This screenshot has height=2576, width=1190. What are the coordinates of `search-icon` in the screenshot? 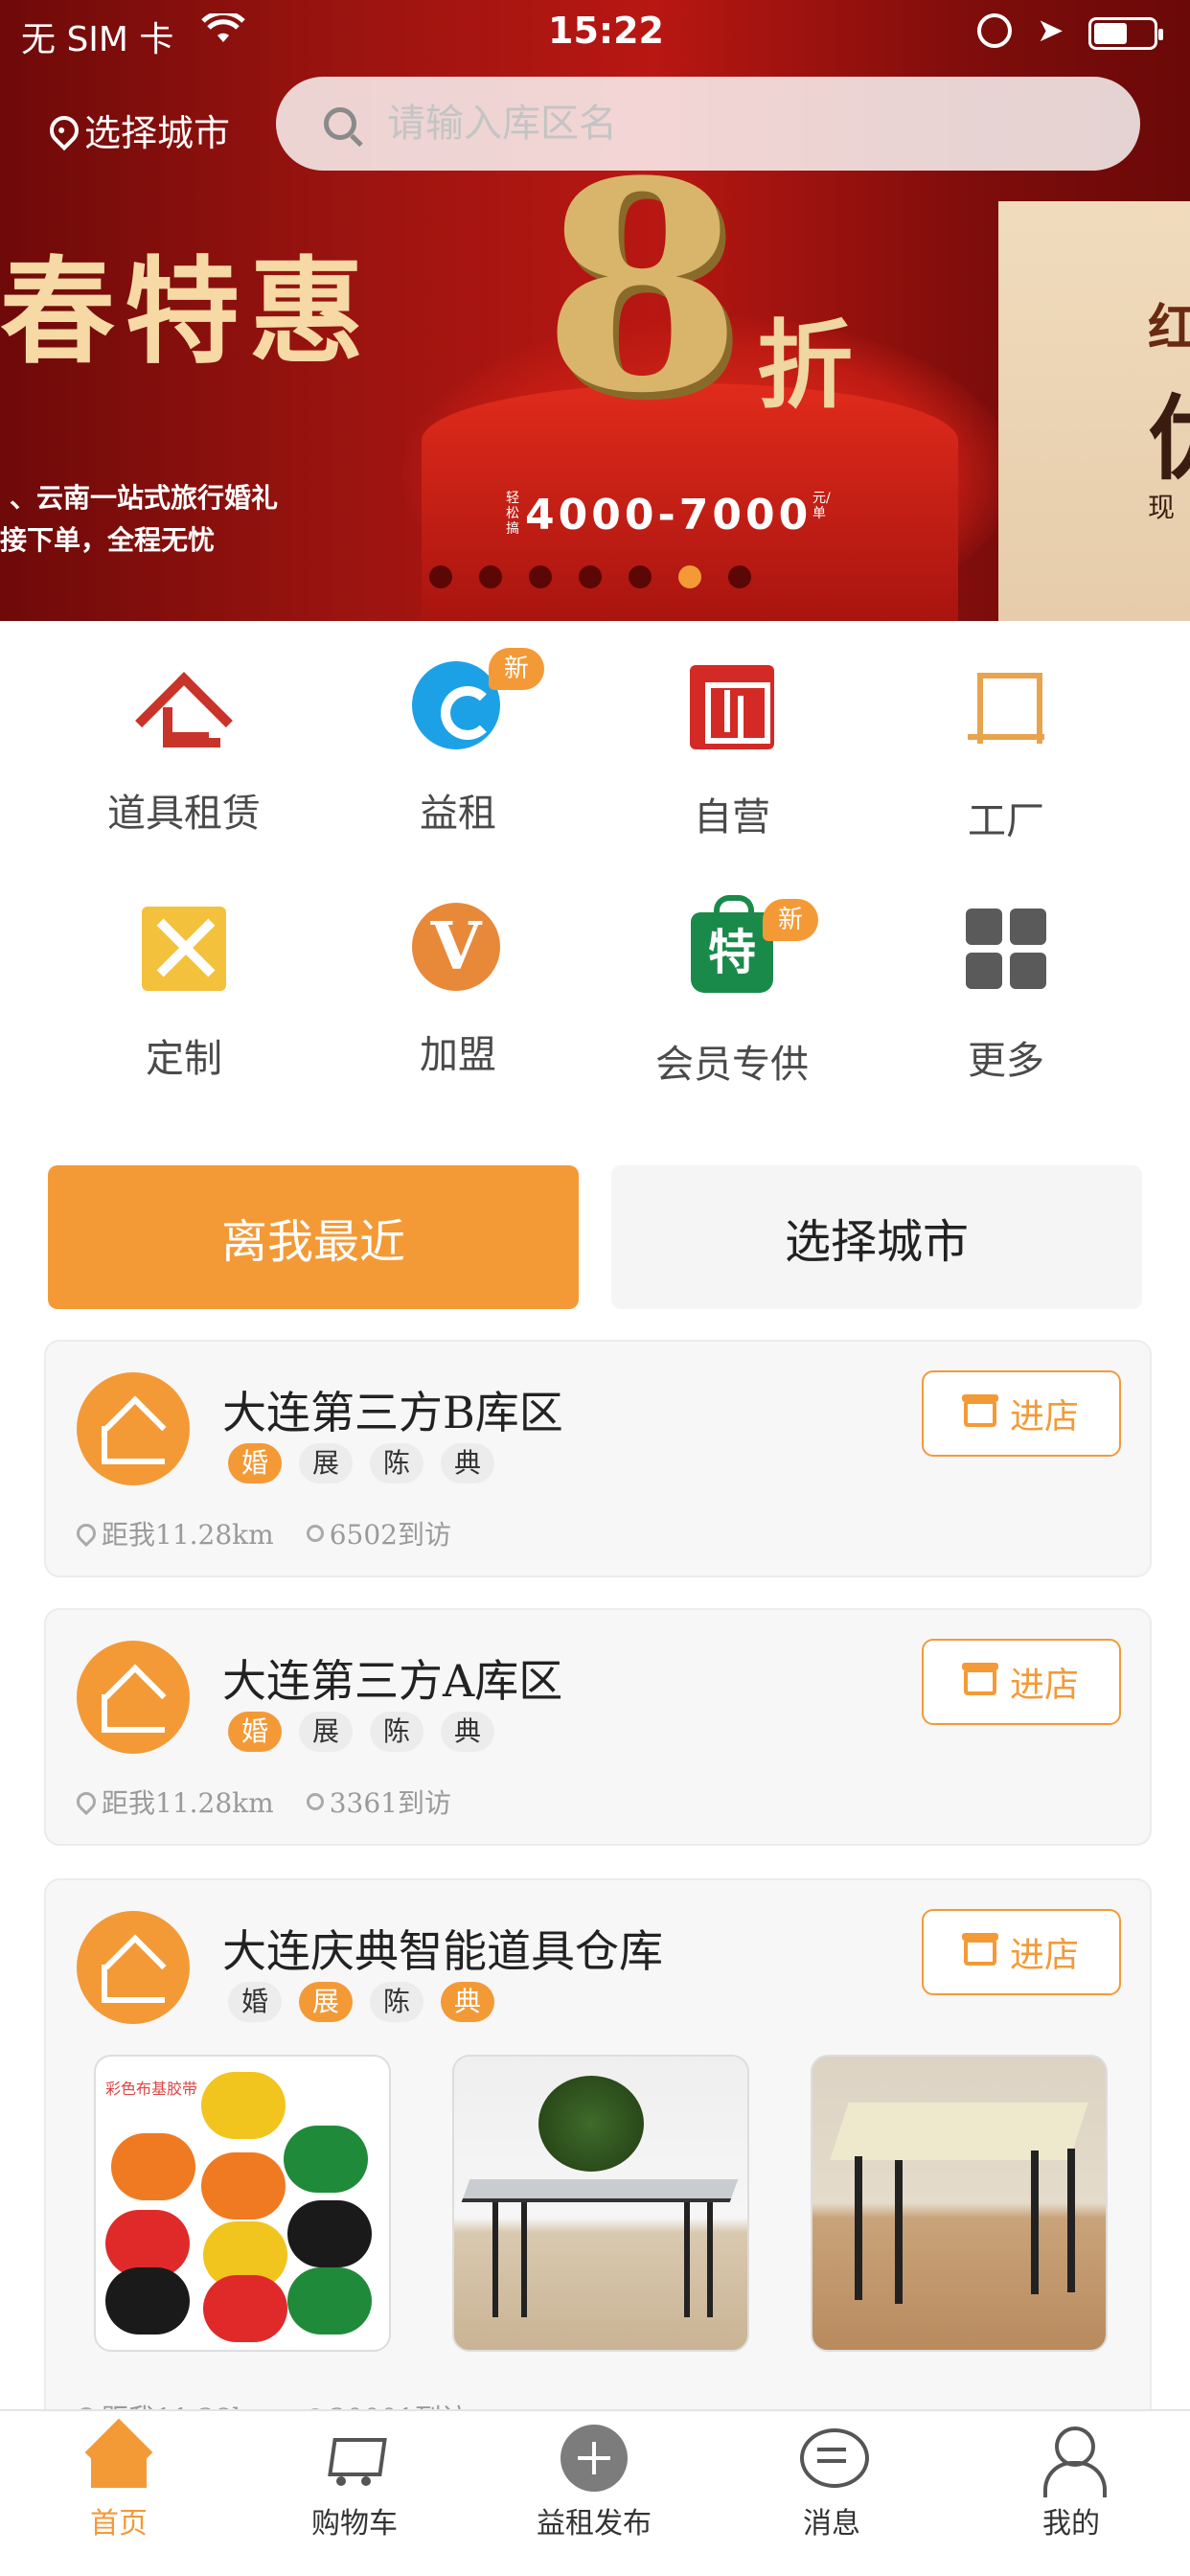 It's located at (340, 124).